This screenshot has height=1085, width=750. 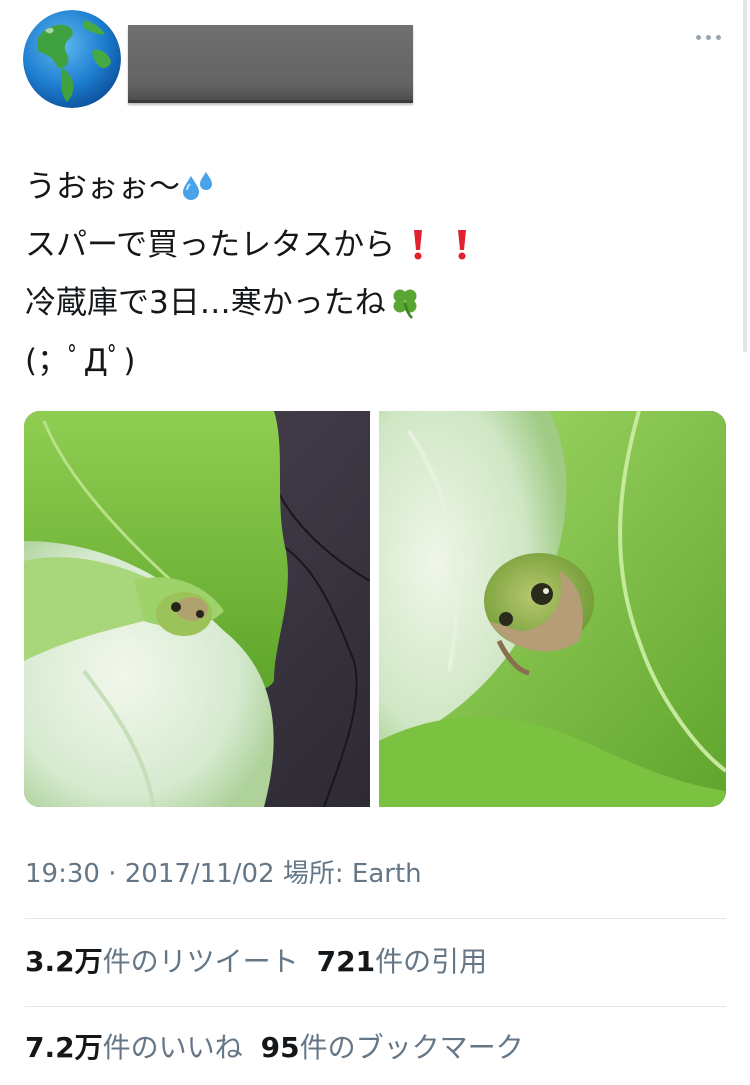 What do you see at coordinates (172, 1047) in the screenshot?
I see `likes-label: 件のいいね` at bounding box center [172, 1047].